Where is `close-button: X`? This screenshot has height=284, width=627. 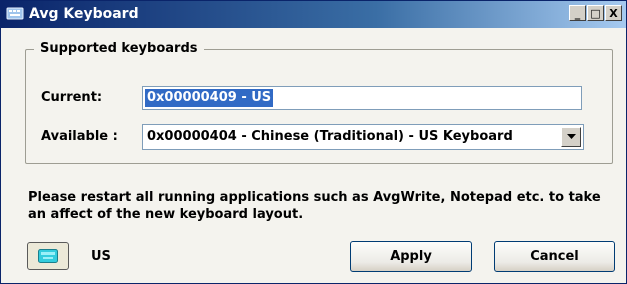 close-button: X is located at coordinates (613, 13).